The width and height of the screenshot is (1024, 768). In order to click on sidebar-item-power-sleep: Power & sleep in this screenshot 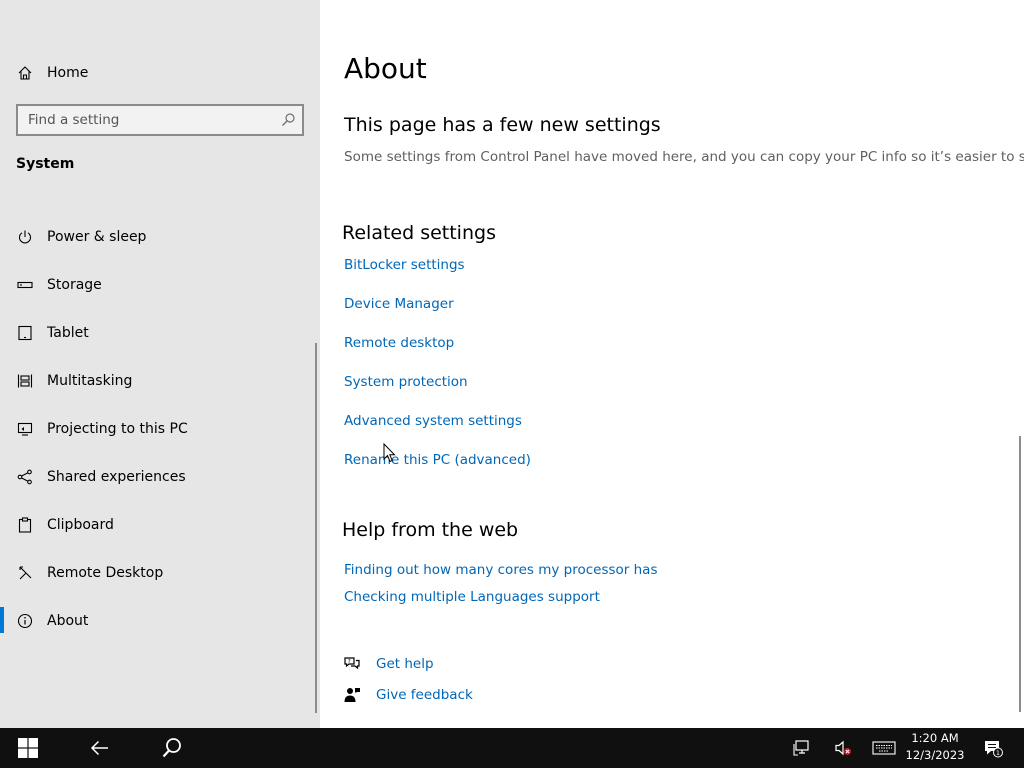, I will do `click(160, 237)`.